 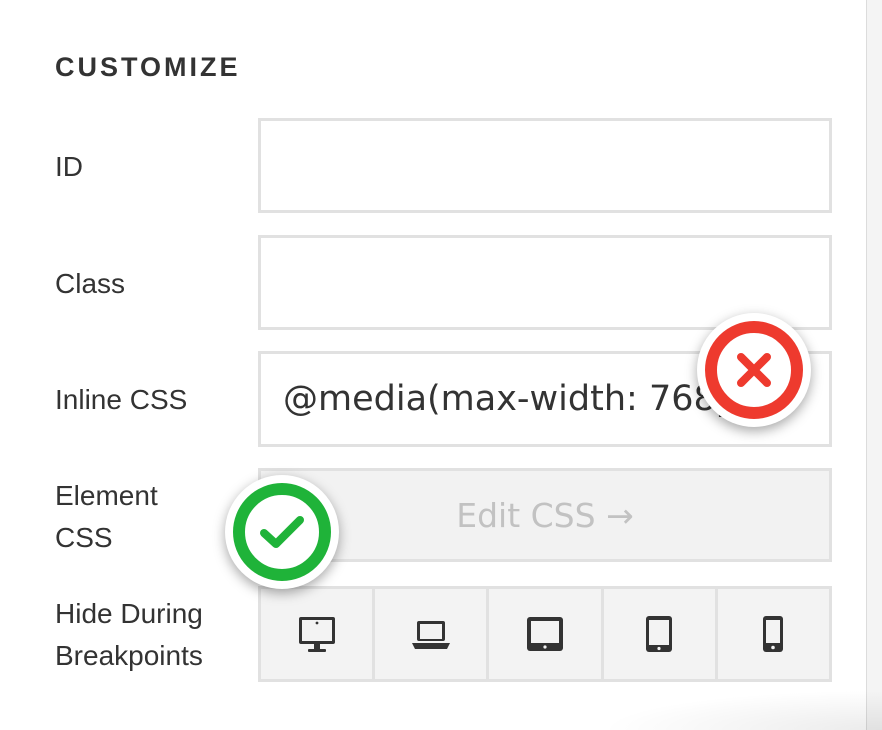 I want to click on tablet-portrait-icon, so click(x=659, y=634).